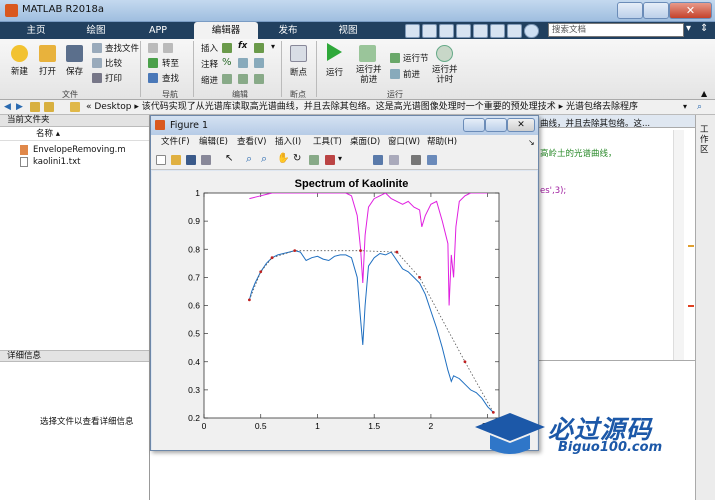 Image resolution: width=715 pixels, height=500 pixels. What do you see at coordinates (690, 10) in the screenshot?
I see `close-button: ✕` at bounding box center [690, 10].